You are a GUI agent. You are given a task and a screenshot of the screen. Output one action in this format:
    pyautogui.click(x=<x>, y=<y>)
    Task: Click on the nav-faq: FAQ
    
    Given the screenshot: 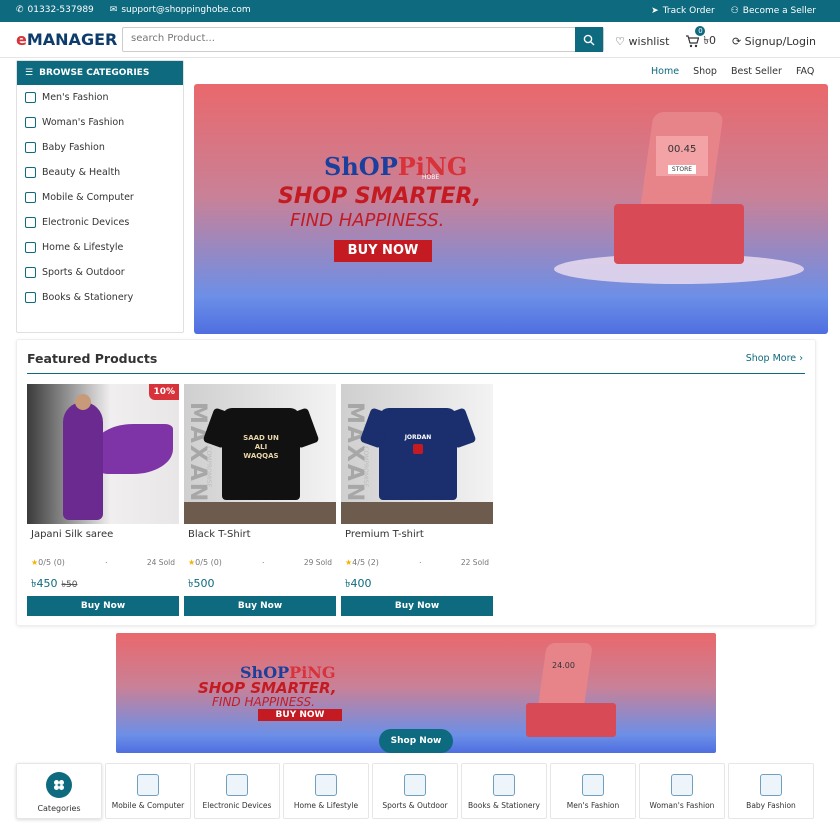 What is the action you would take?
    pyautogui.click(x=805, y=71)
    